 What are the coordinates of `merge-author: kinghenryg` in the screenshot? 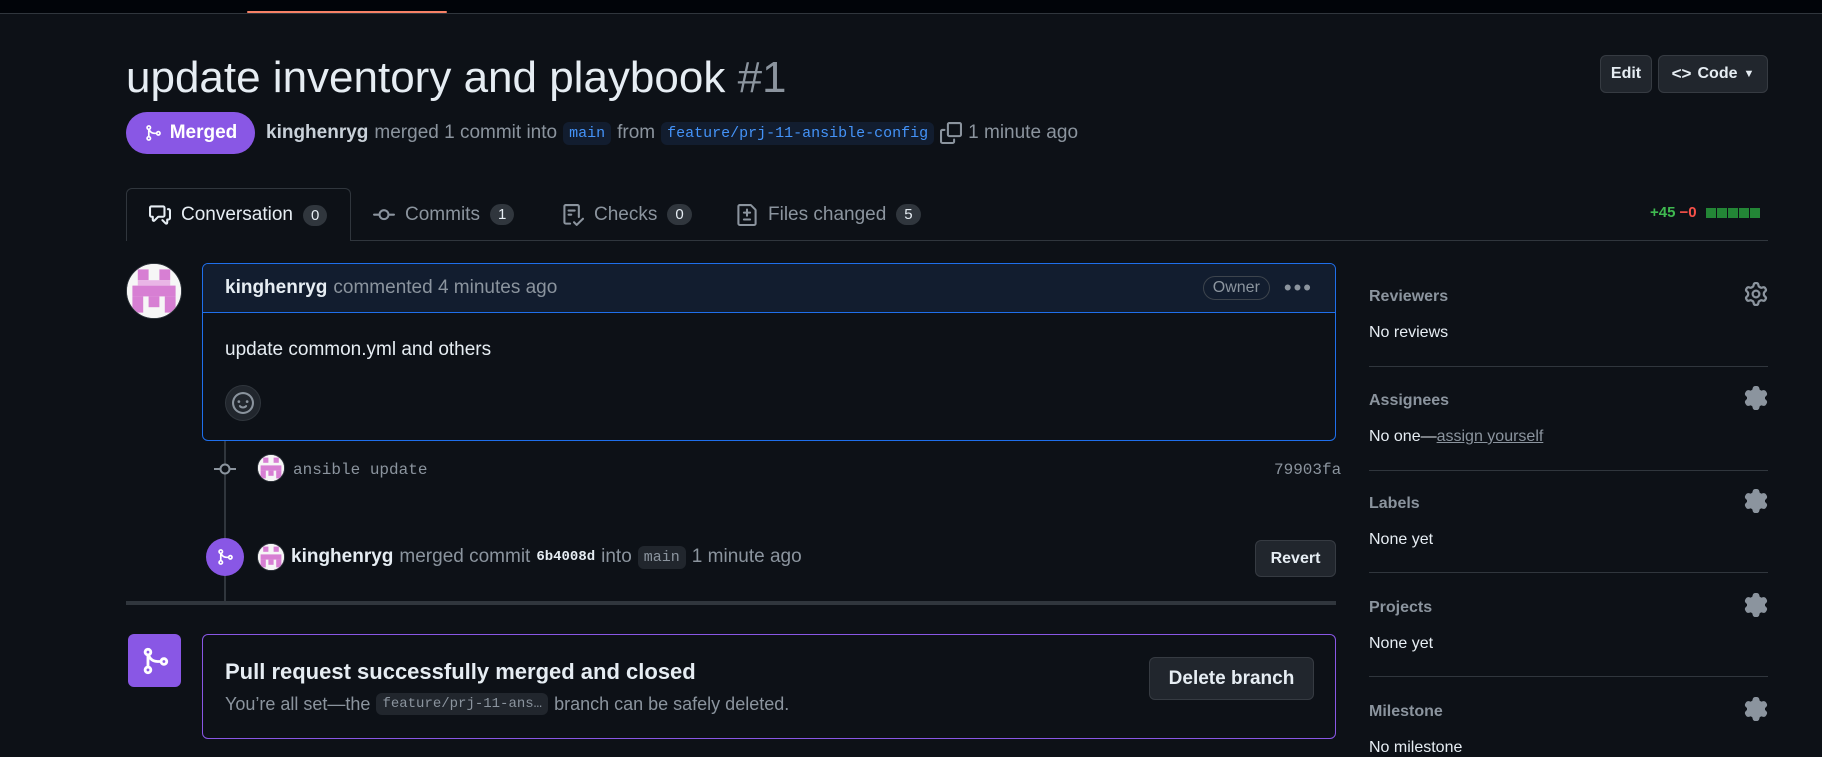 It's located at (342, 557).